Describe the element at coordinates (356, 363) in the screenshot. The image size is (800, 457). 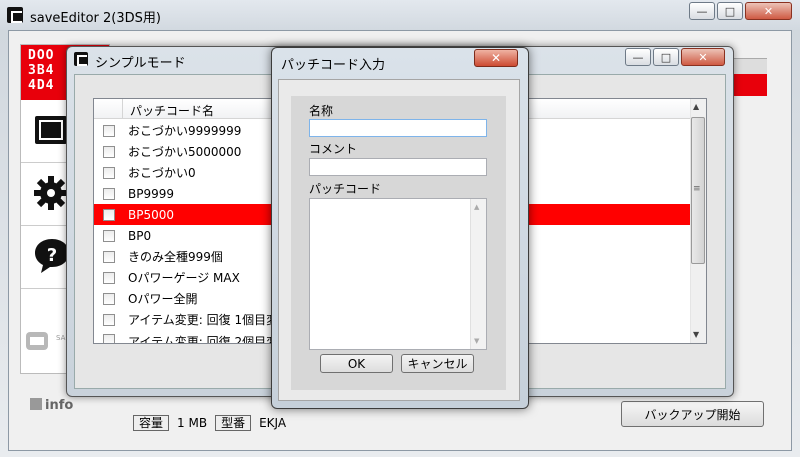
I see `ok-button: OK` at that location.